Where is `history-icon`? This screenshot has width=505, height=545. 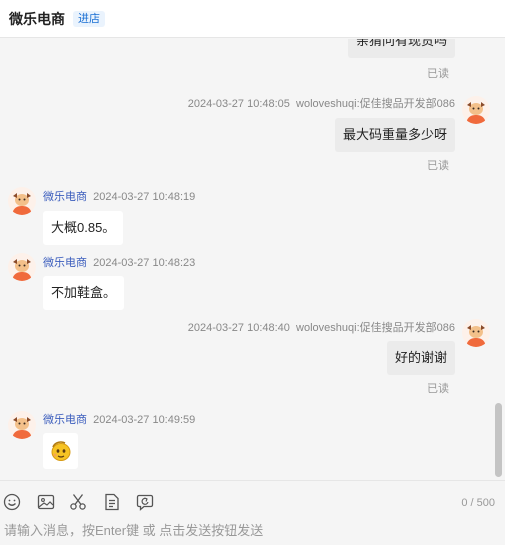 history-icon is located at coordinates (145, 502).